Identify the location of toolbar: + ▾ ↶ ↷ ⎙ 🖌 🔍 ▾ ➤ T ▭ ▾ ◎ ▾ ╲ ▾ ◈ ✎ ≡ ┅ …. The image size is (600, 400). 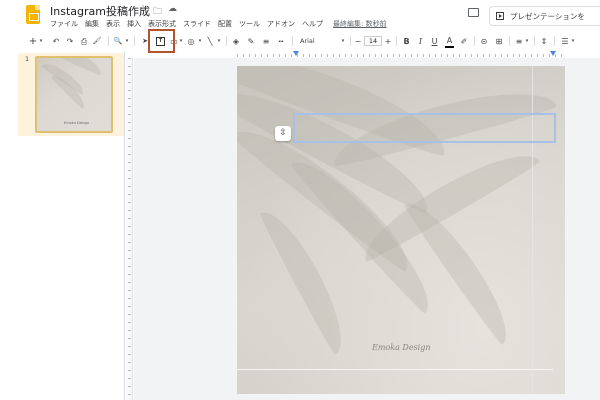
(311, 41).